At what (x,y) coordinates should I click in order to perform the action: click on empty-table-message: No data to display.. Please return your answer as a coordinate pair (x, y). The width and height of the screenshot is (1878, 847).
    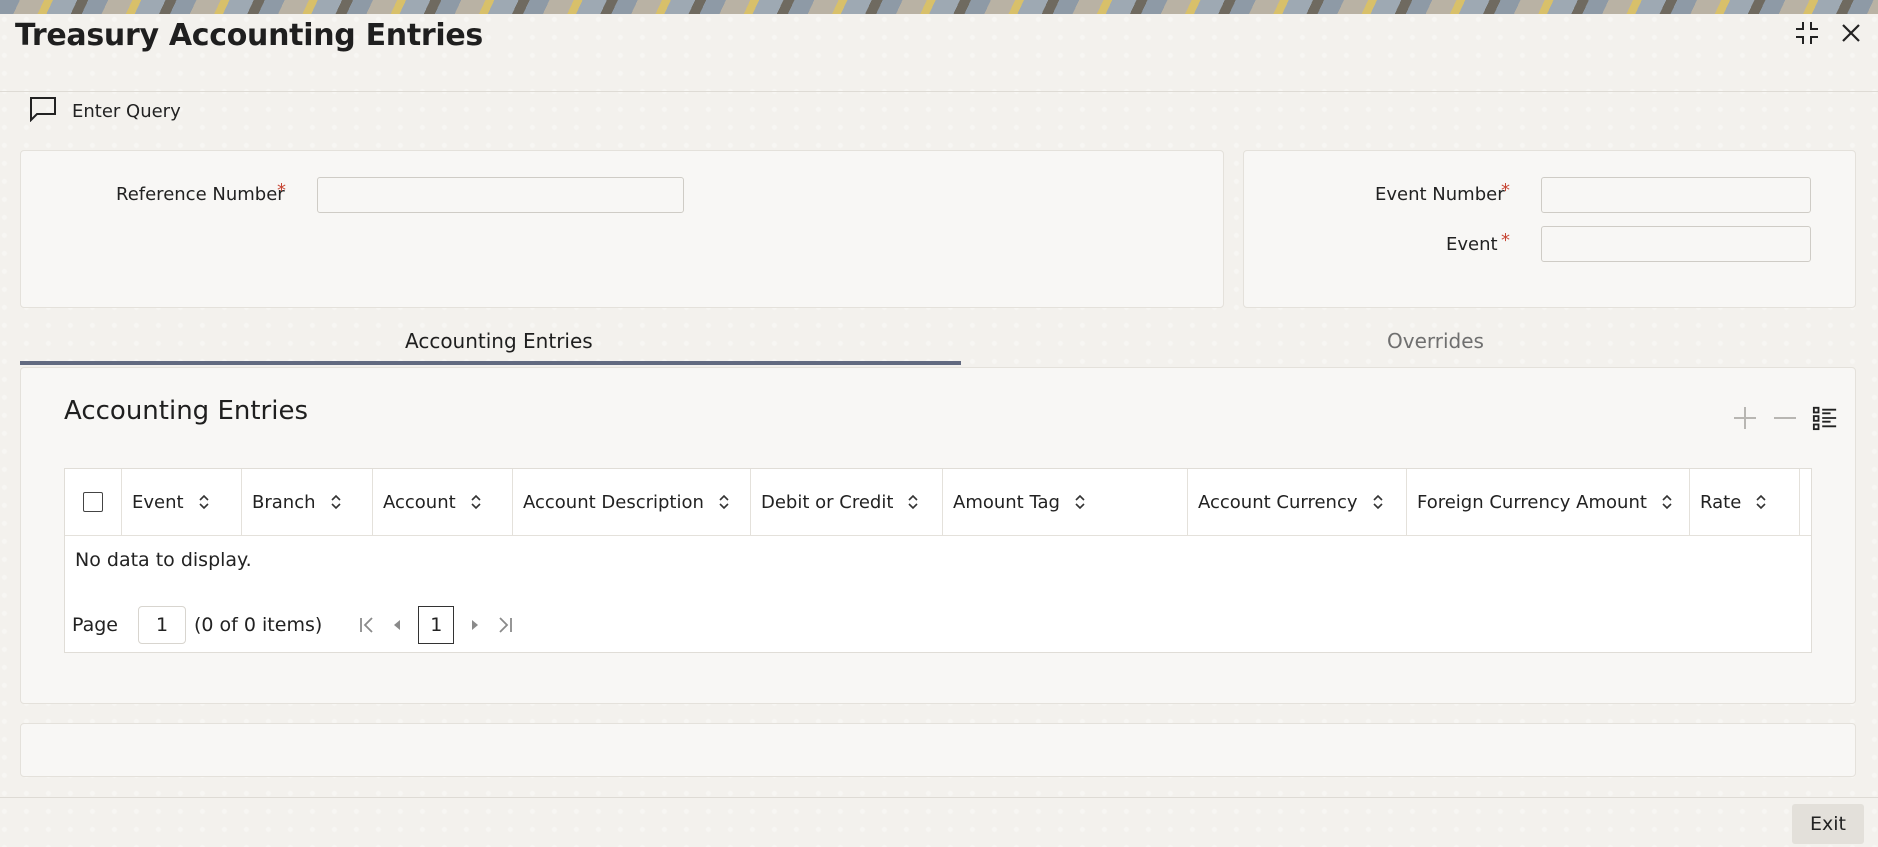
    Looking at the image, I should click on (163, 560).